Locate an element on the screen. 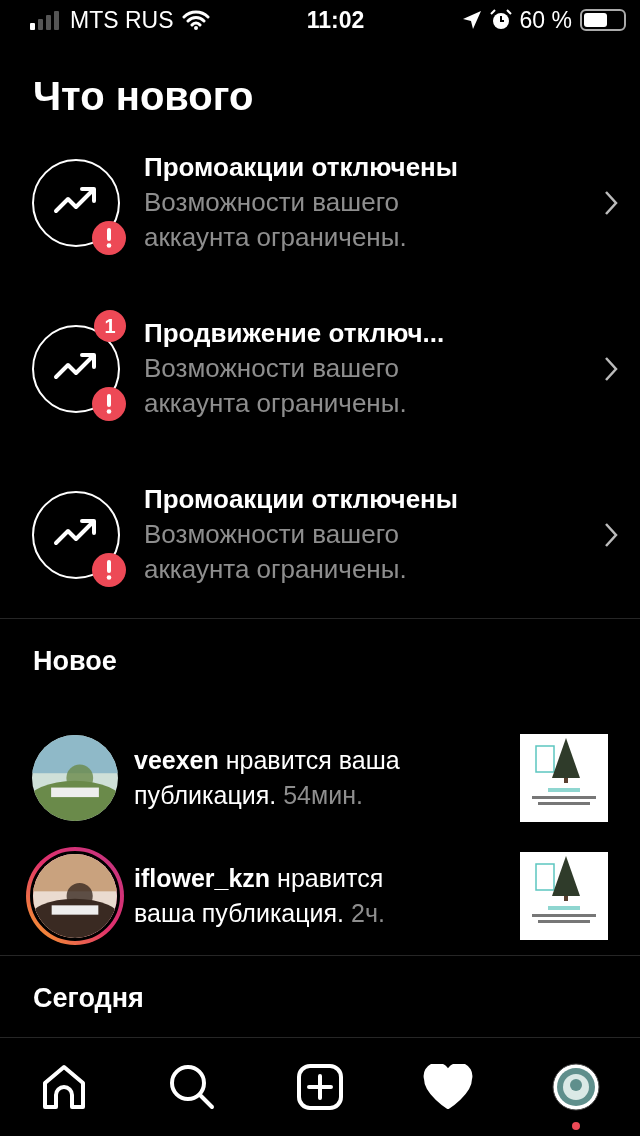 The height and width of the screenshot is (1136, 640). battery-icon is located at coordinates (603, 20).